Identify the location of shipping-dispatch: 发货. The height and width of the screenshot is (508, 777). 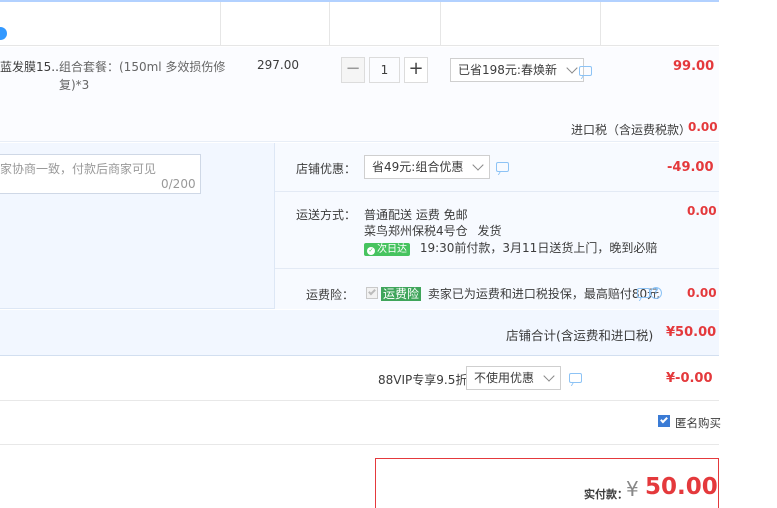
(489, 231).